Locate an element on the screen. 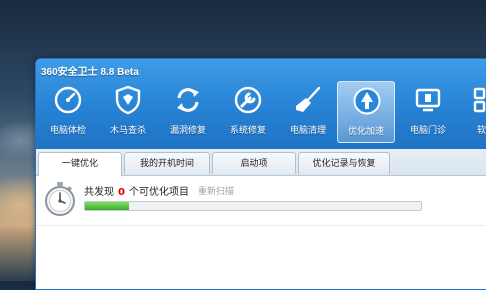  scan-progress-fill is located at coordinates (107, 206).